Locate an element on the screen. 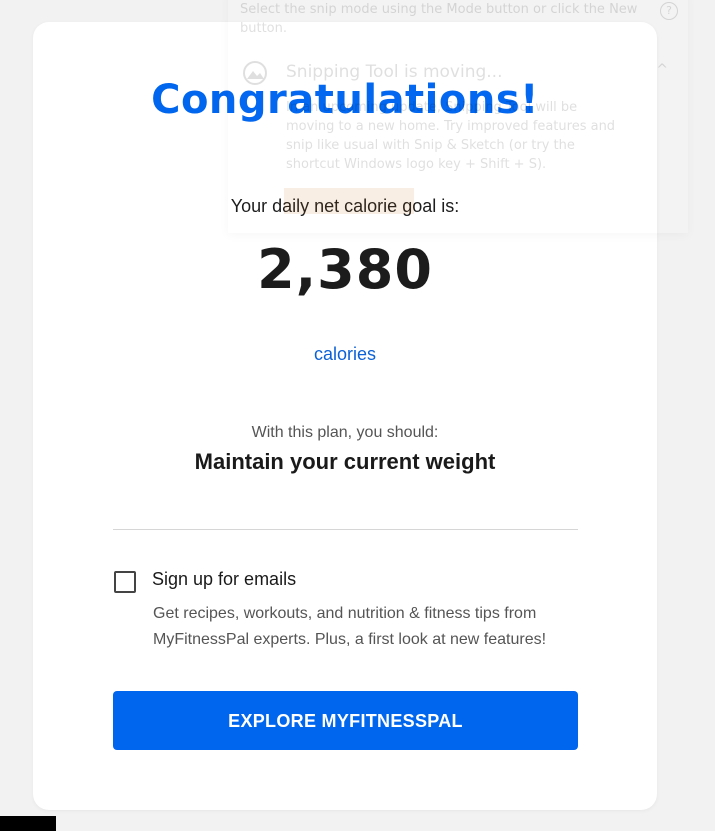 Image resolution: width=715 pixels, height=831 pixels. email-opt-in-label: Sign up for emails is located at coordinates (224, 579).